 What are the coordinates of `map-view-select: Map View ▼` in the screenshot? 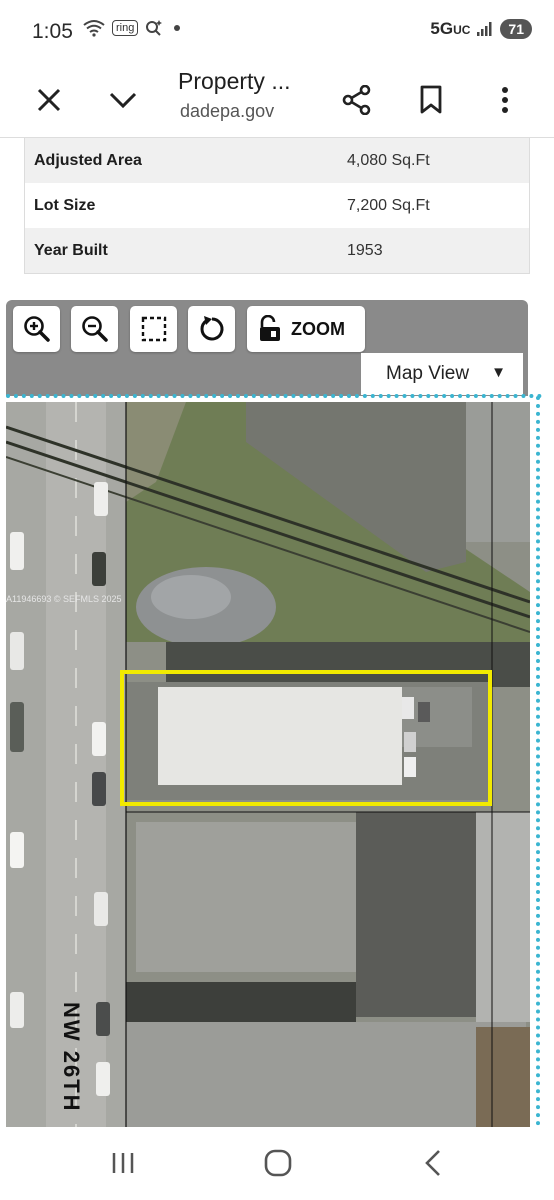 It's located at (442, 374).